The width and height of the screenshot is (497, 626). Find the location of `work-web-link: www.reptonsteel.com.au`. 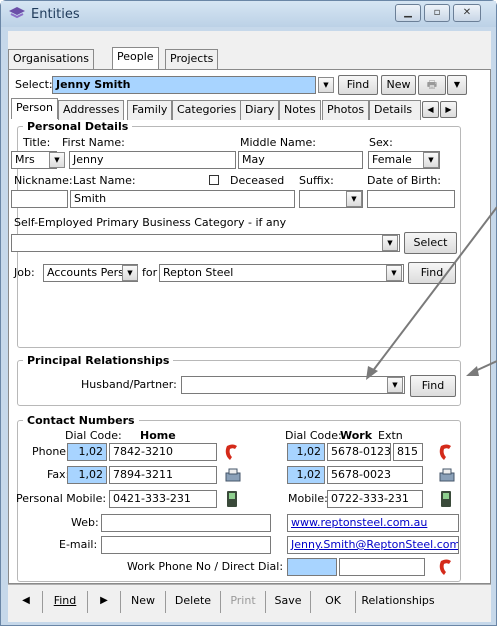

work-web-link: www.reptonsteel.com.au is located at coordinates (373, 523).